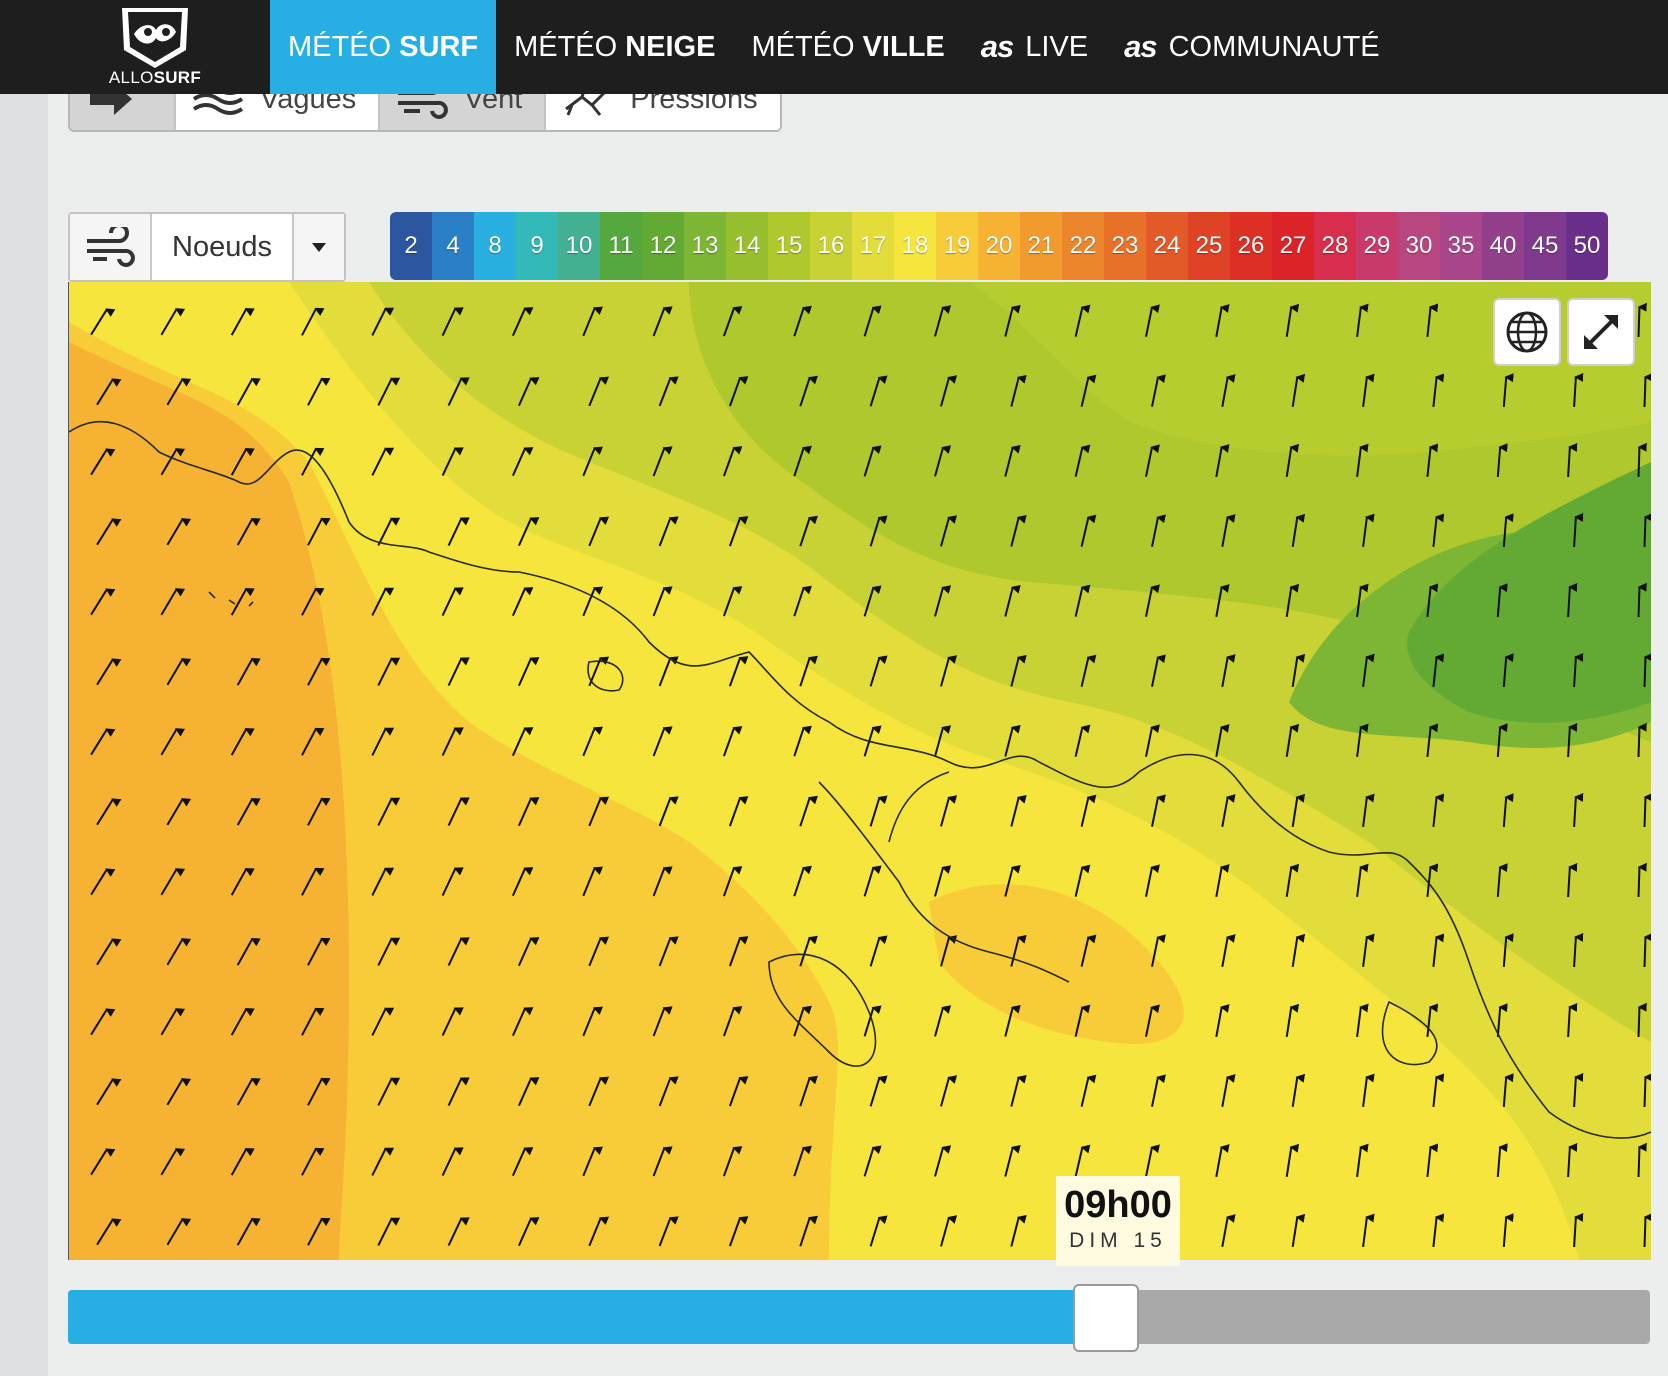  Describe the element at coordinates (915, 246) in the screenshot. I see `legend-cell: 18` at that location.